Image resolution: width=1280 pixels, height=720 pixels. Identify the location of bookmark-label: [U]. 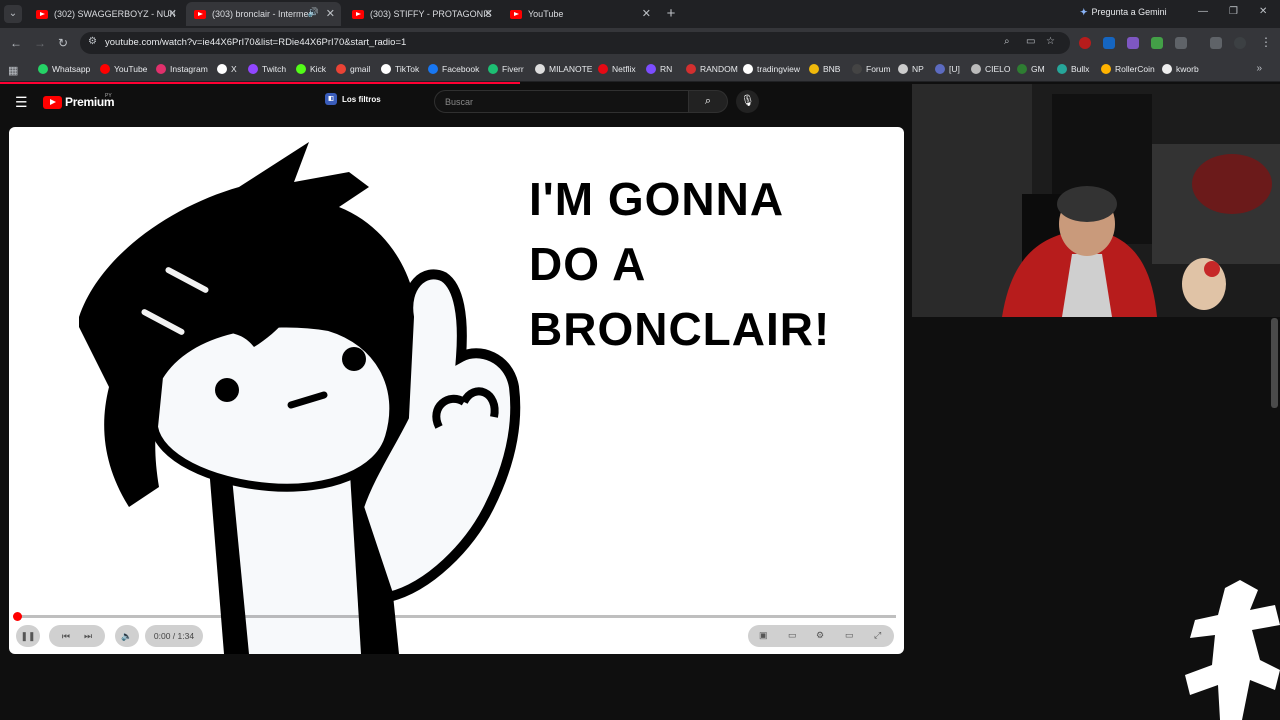
(954, 69).